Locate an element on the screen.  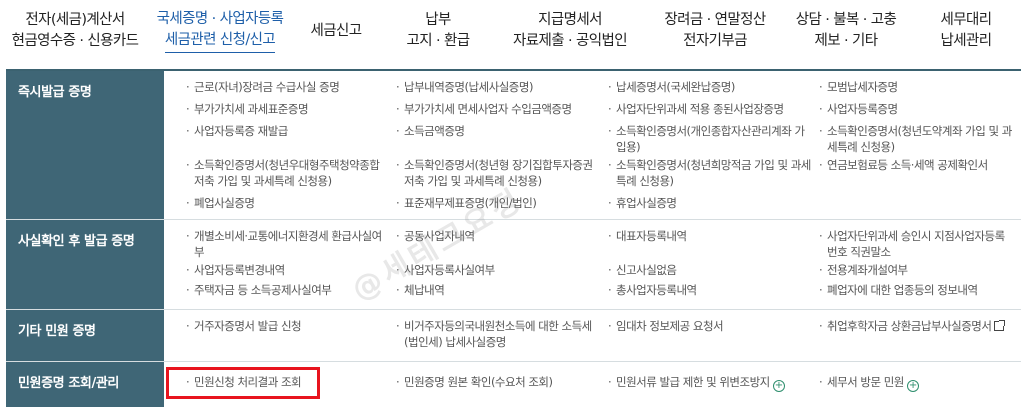
nav-label-line2: 전자기부금 is located at coordinates (715, 41).